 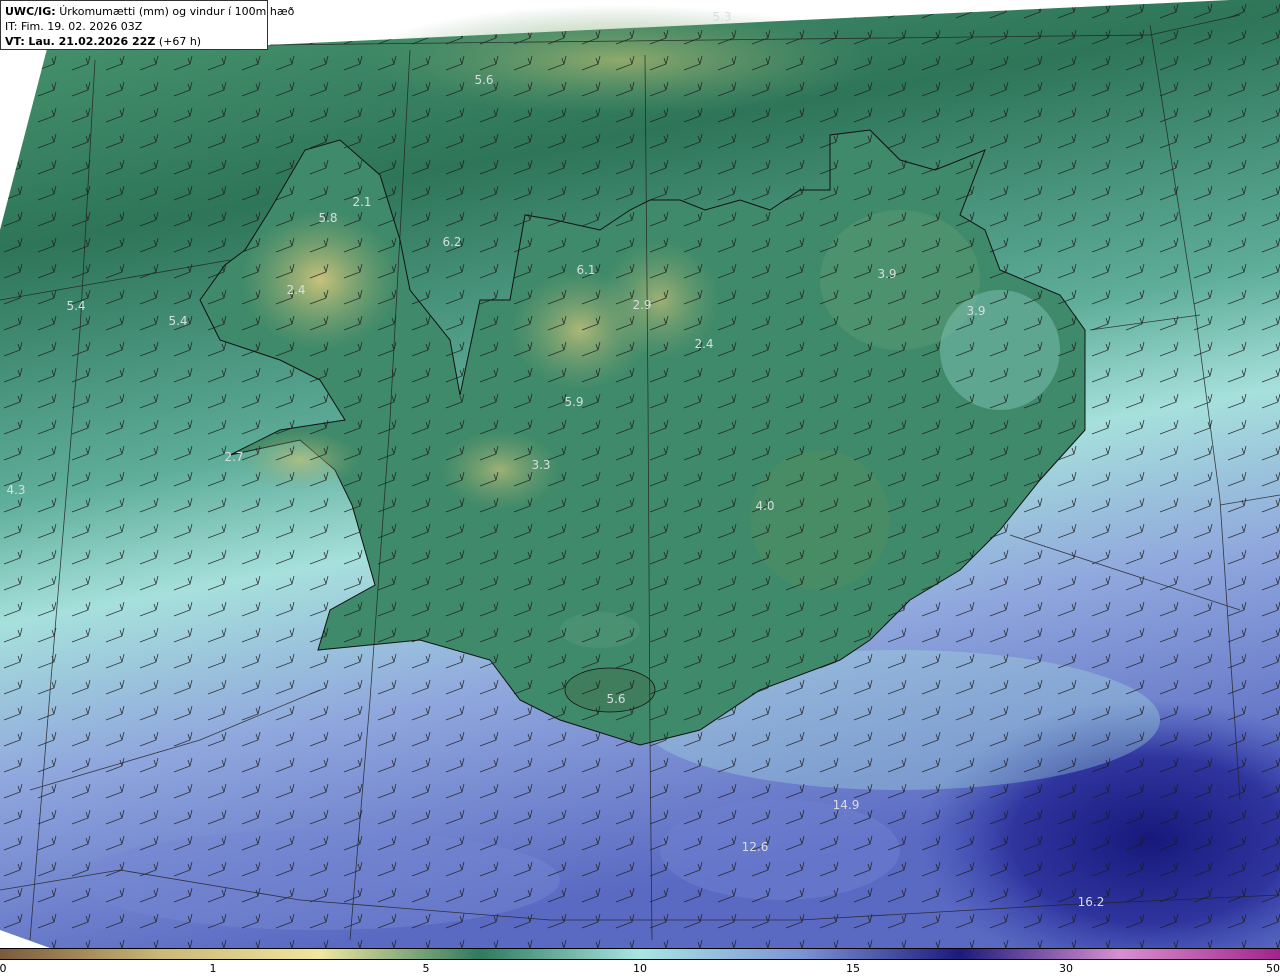 I want to click on precip-value-label: 12.6, so click(x=755, y=847).